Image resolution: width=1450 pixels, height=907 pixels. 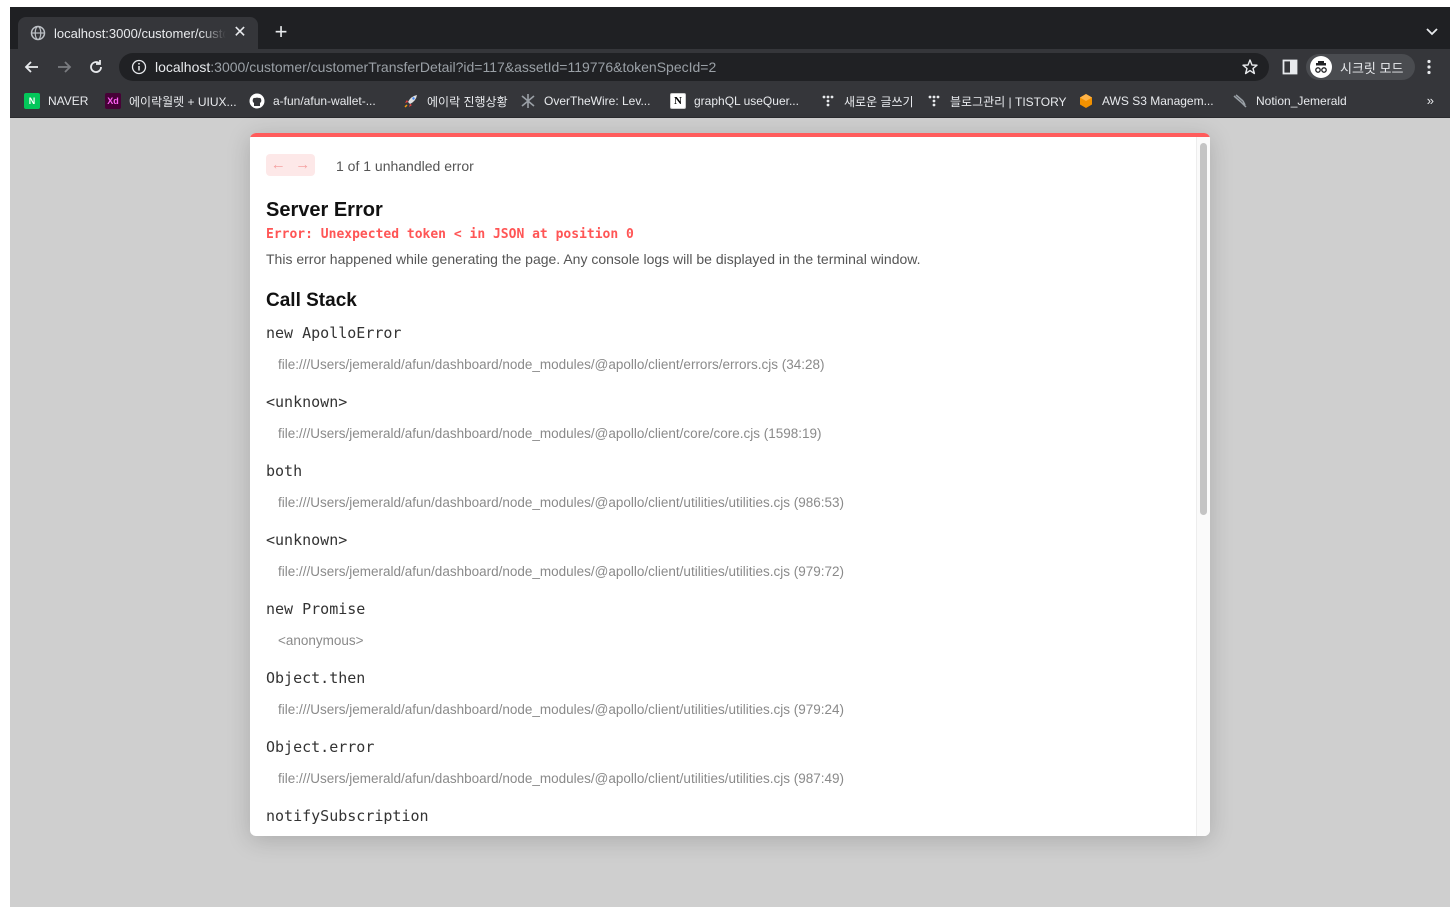 What do you see at coordinates (678, 101) in the screenshot?
I see `notion-icon: N` at bounding box center [678, 101].